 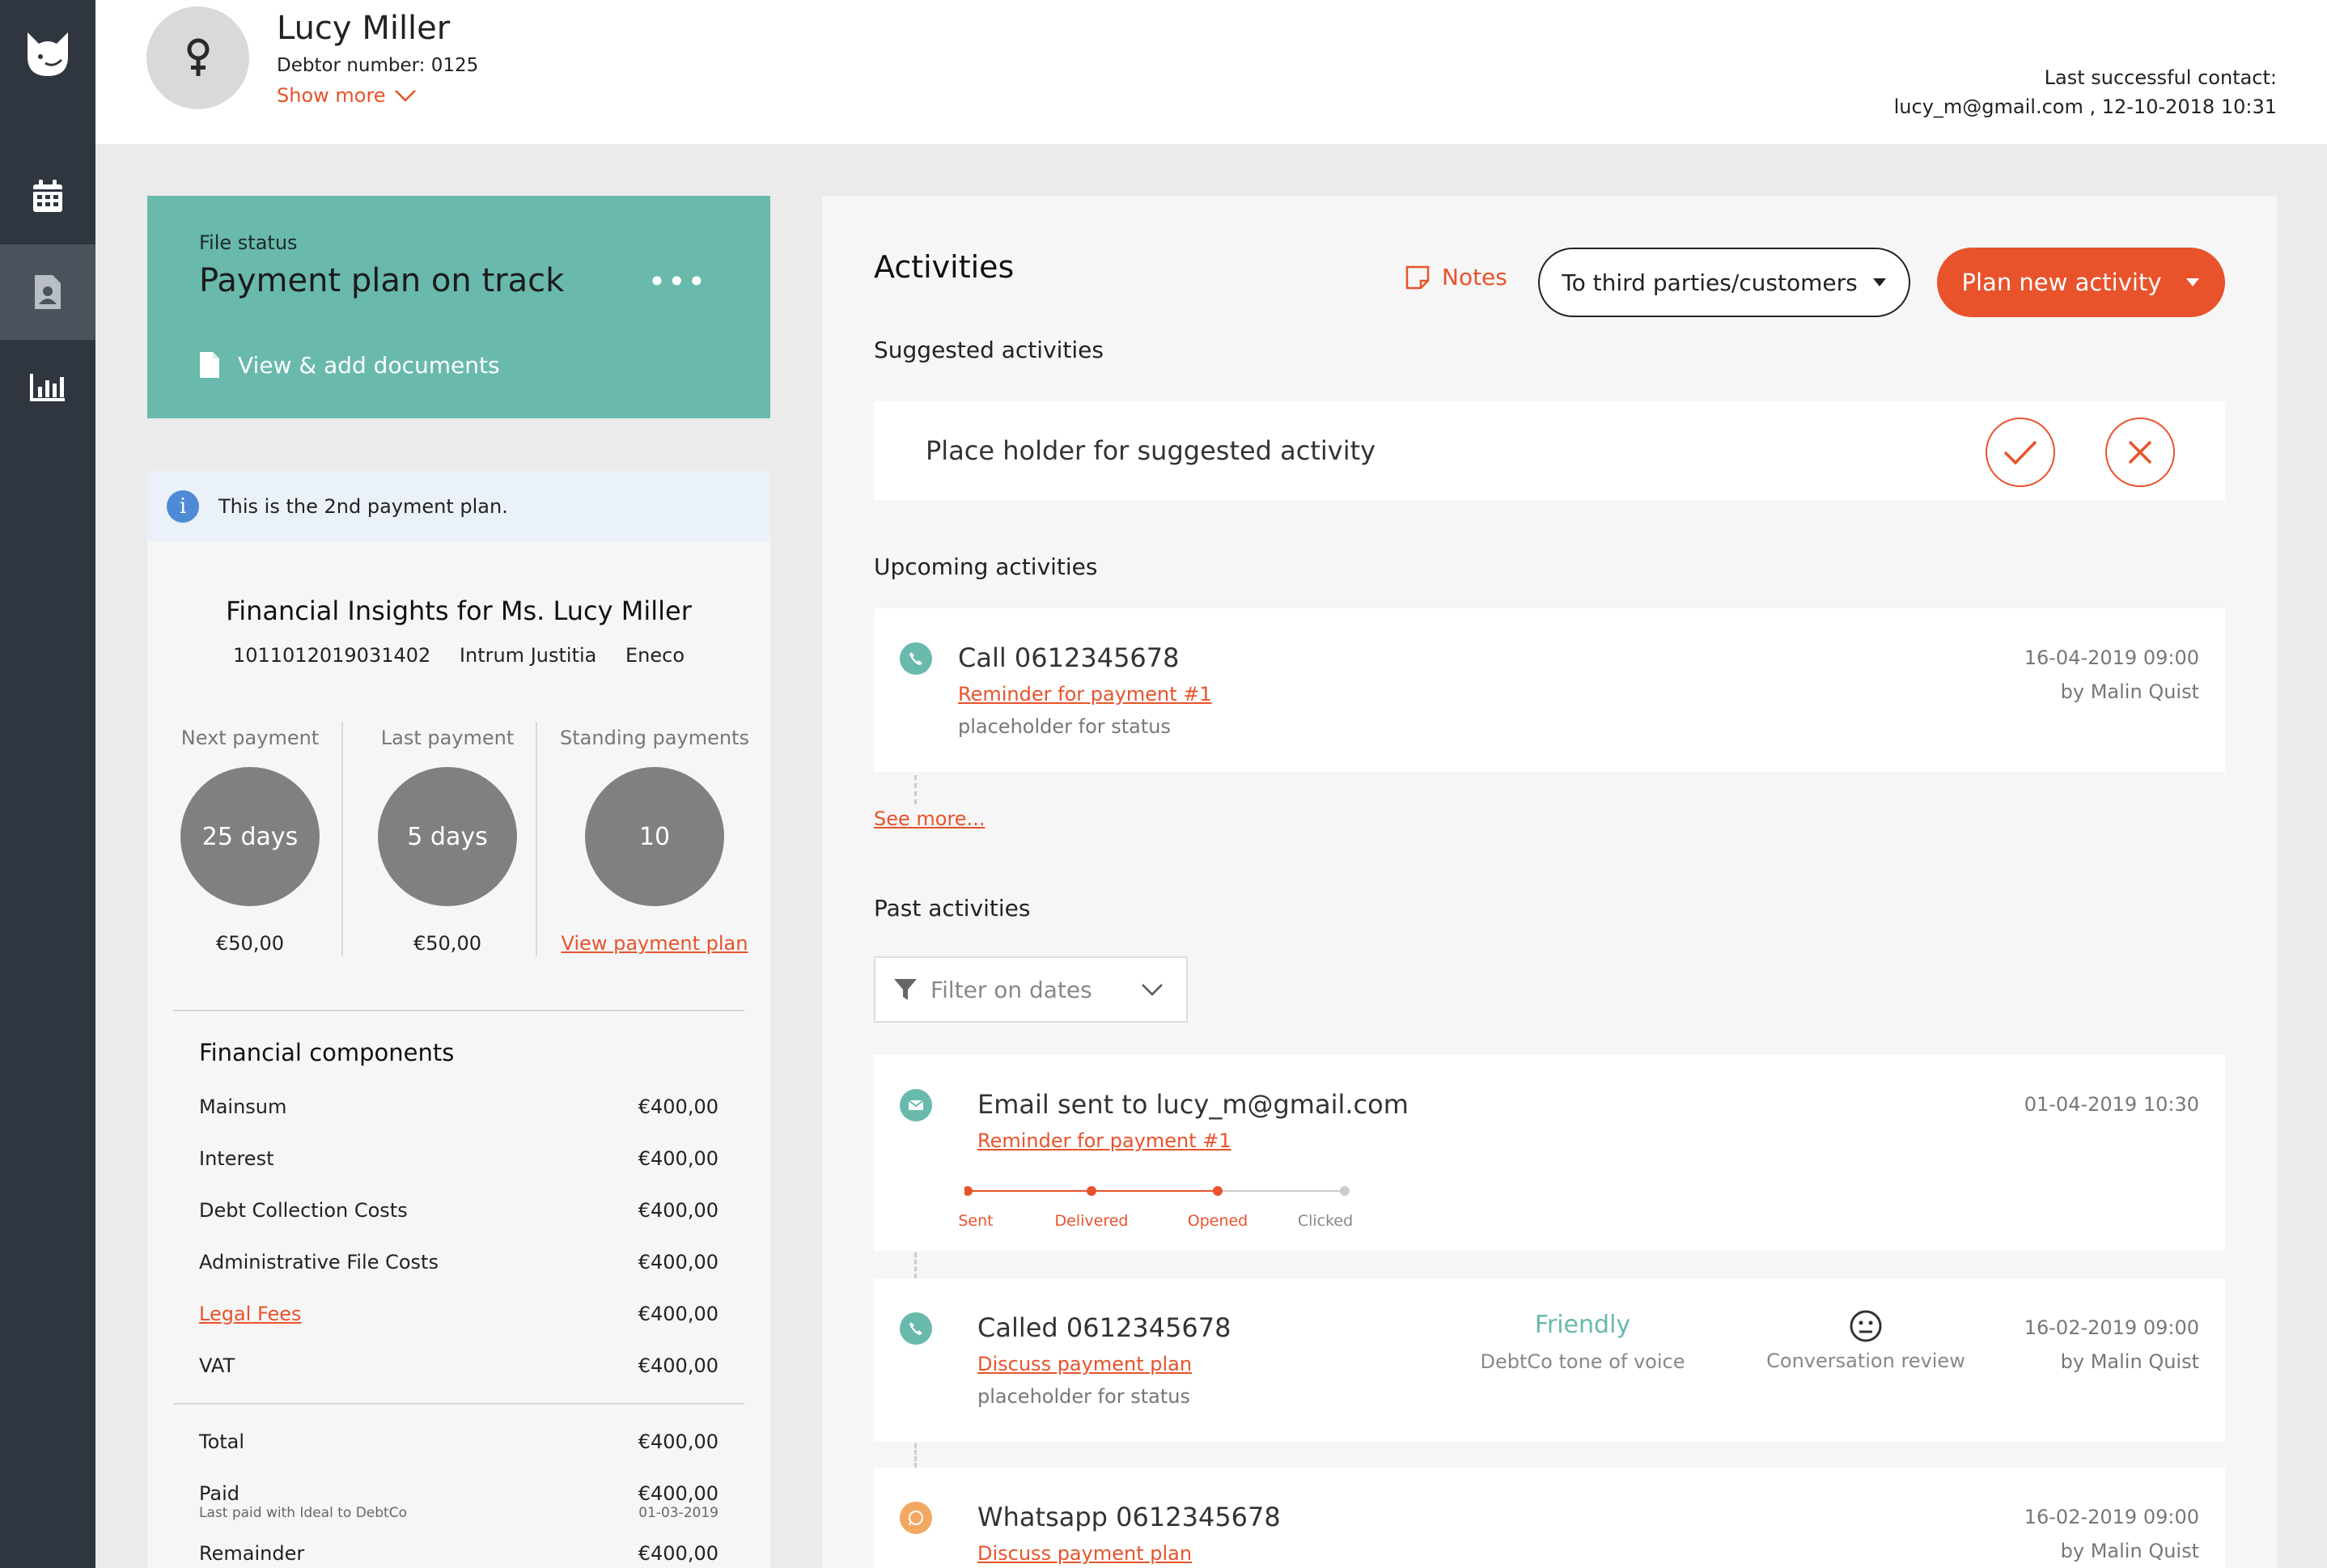 I want to click on paid-method: Last paid with Ideal to DebtCo, so click(x=303, y=1513).